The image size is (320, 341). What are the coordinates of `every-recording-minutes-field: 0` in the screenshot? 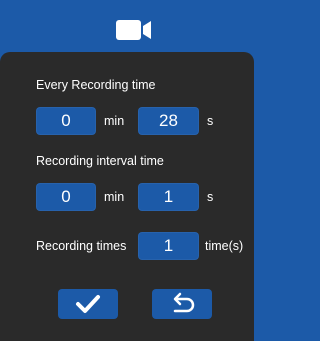 It's located at (66, 121).